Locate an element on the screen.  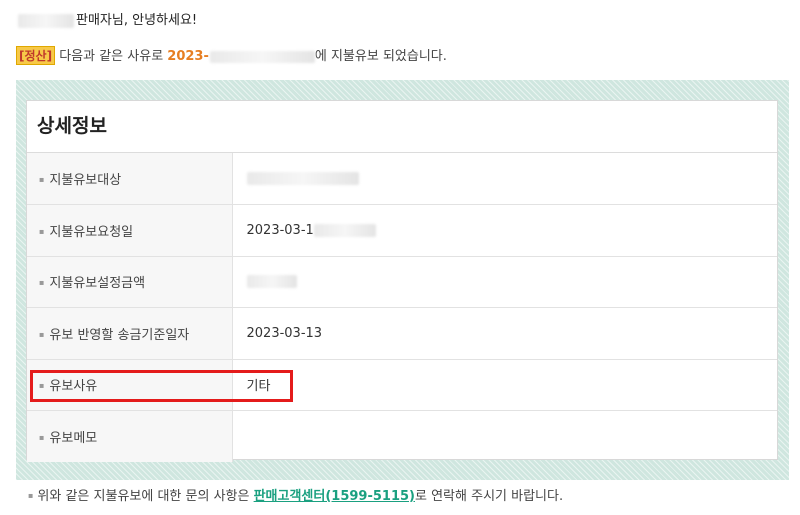
notice-line: [정산] 다음과 같은 사유로 2023- 에 지불유보 되었습니다. is located at coordinates (231, 55).